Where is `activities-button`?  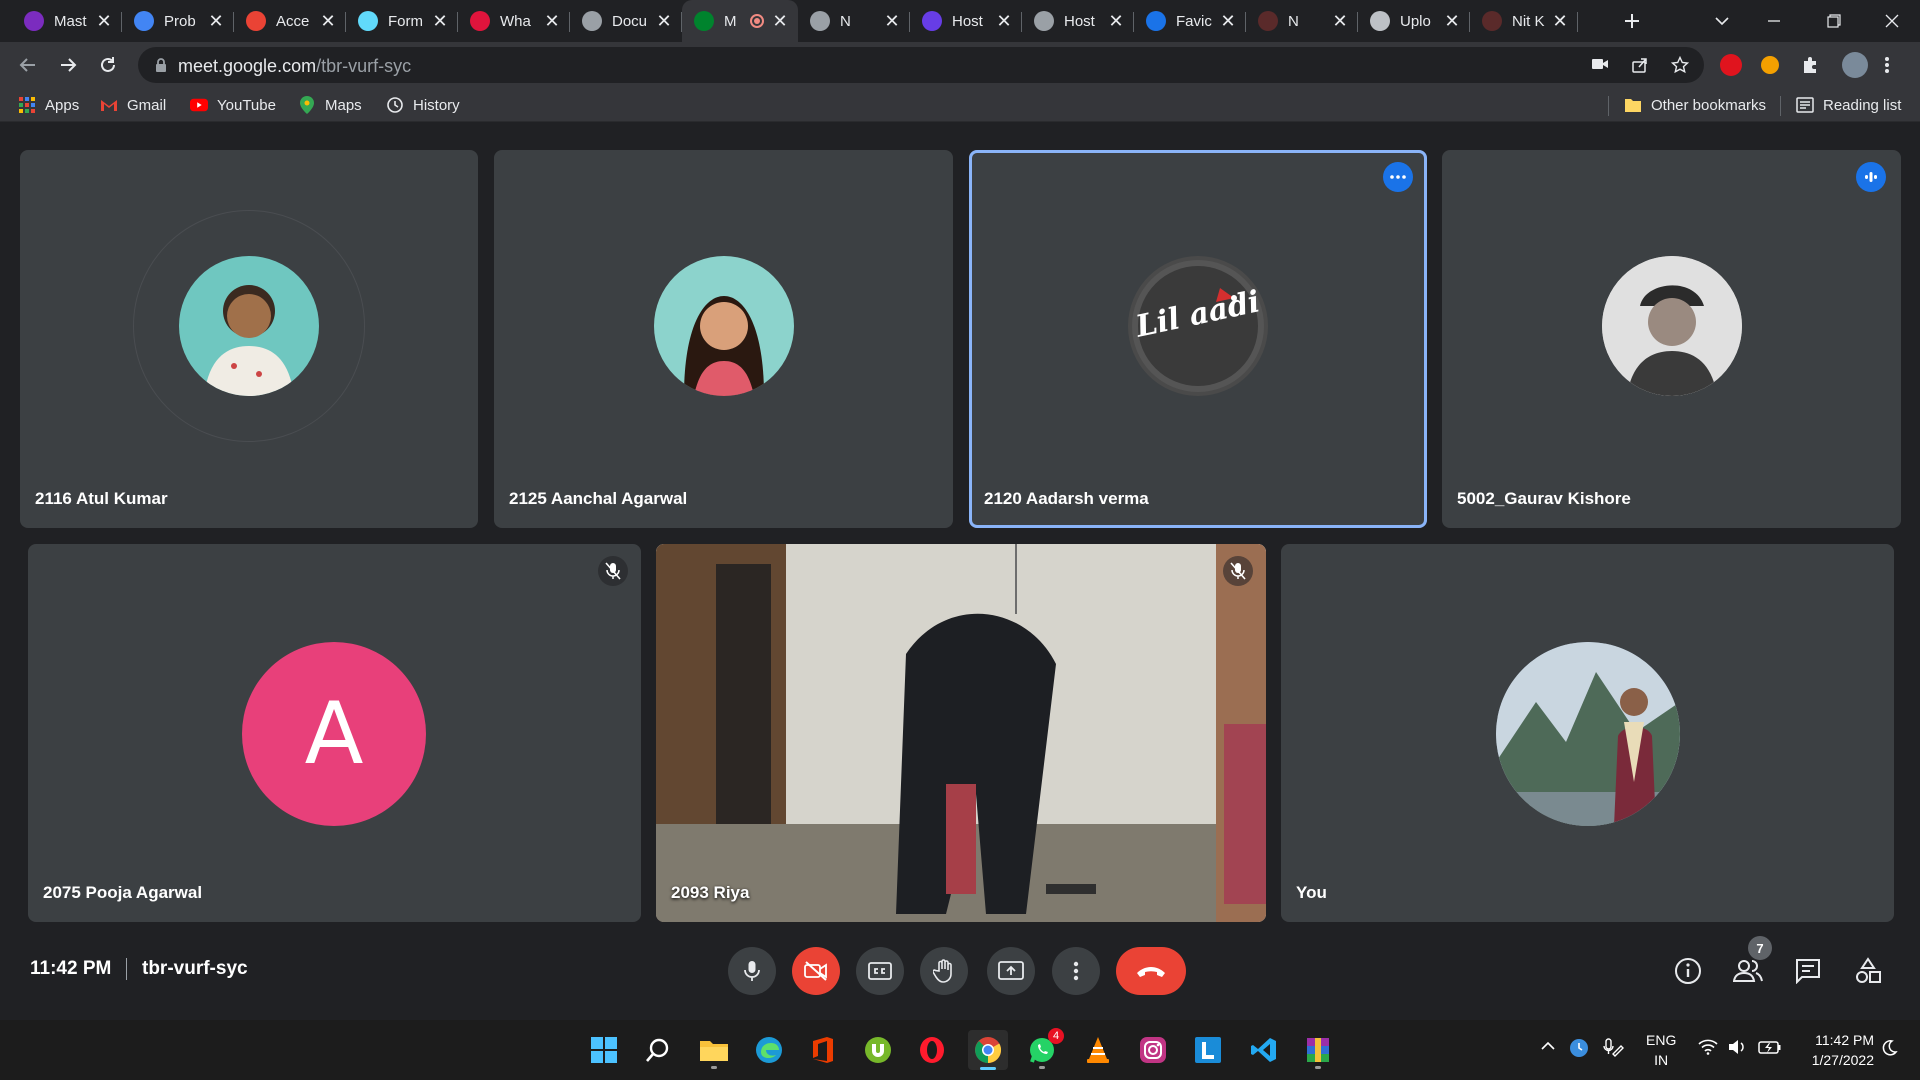 activities-button is located at coordinates (1868, 971).